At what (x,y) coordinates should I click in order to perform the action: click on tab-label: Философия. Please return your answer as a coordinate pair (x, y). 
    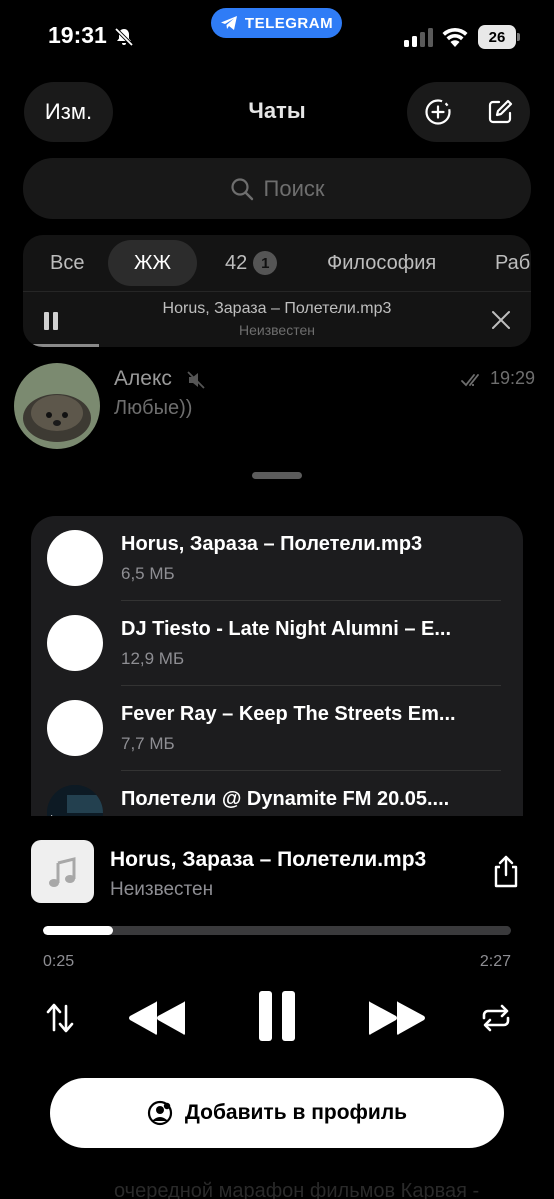
    Looking at the image, I should click on (382, 262).